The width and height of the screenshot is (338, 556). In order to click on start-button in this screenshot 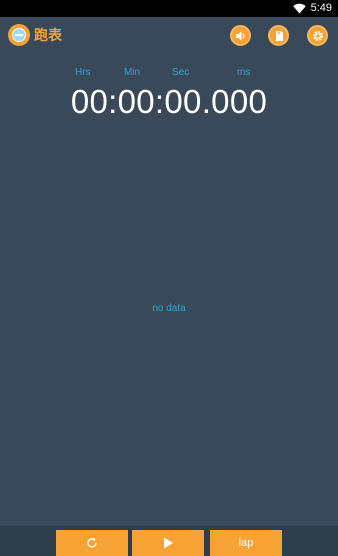, I will do `click(168, 543)`.